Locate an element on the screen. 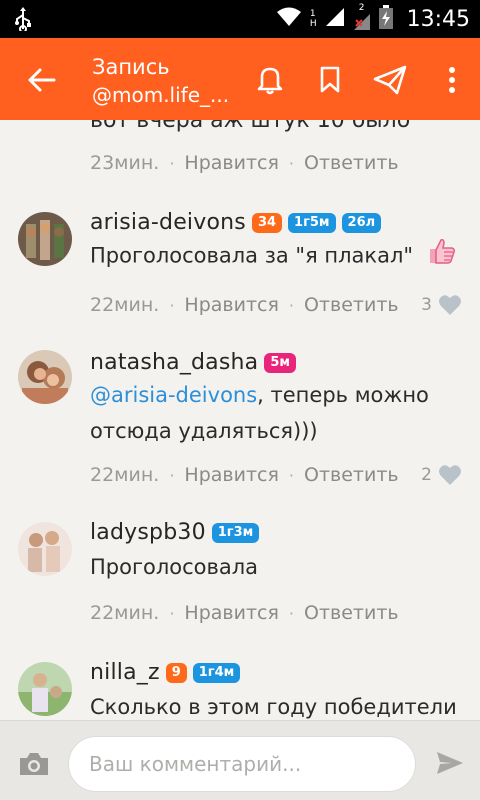  like-count: 2 is located at coordinates (441, 475).